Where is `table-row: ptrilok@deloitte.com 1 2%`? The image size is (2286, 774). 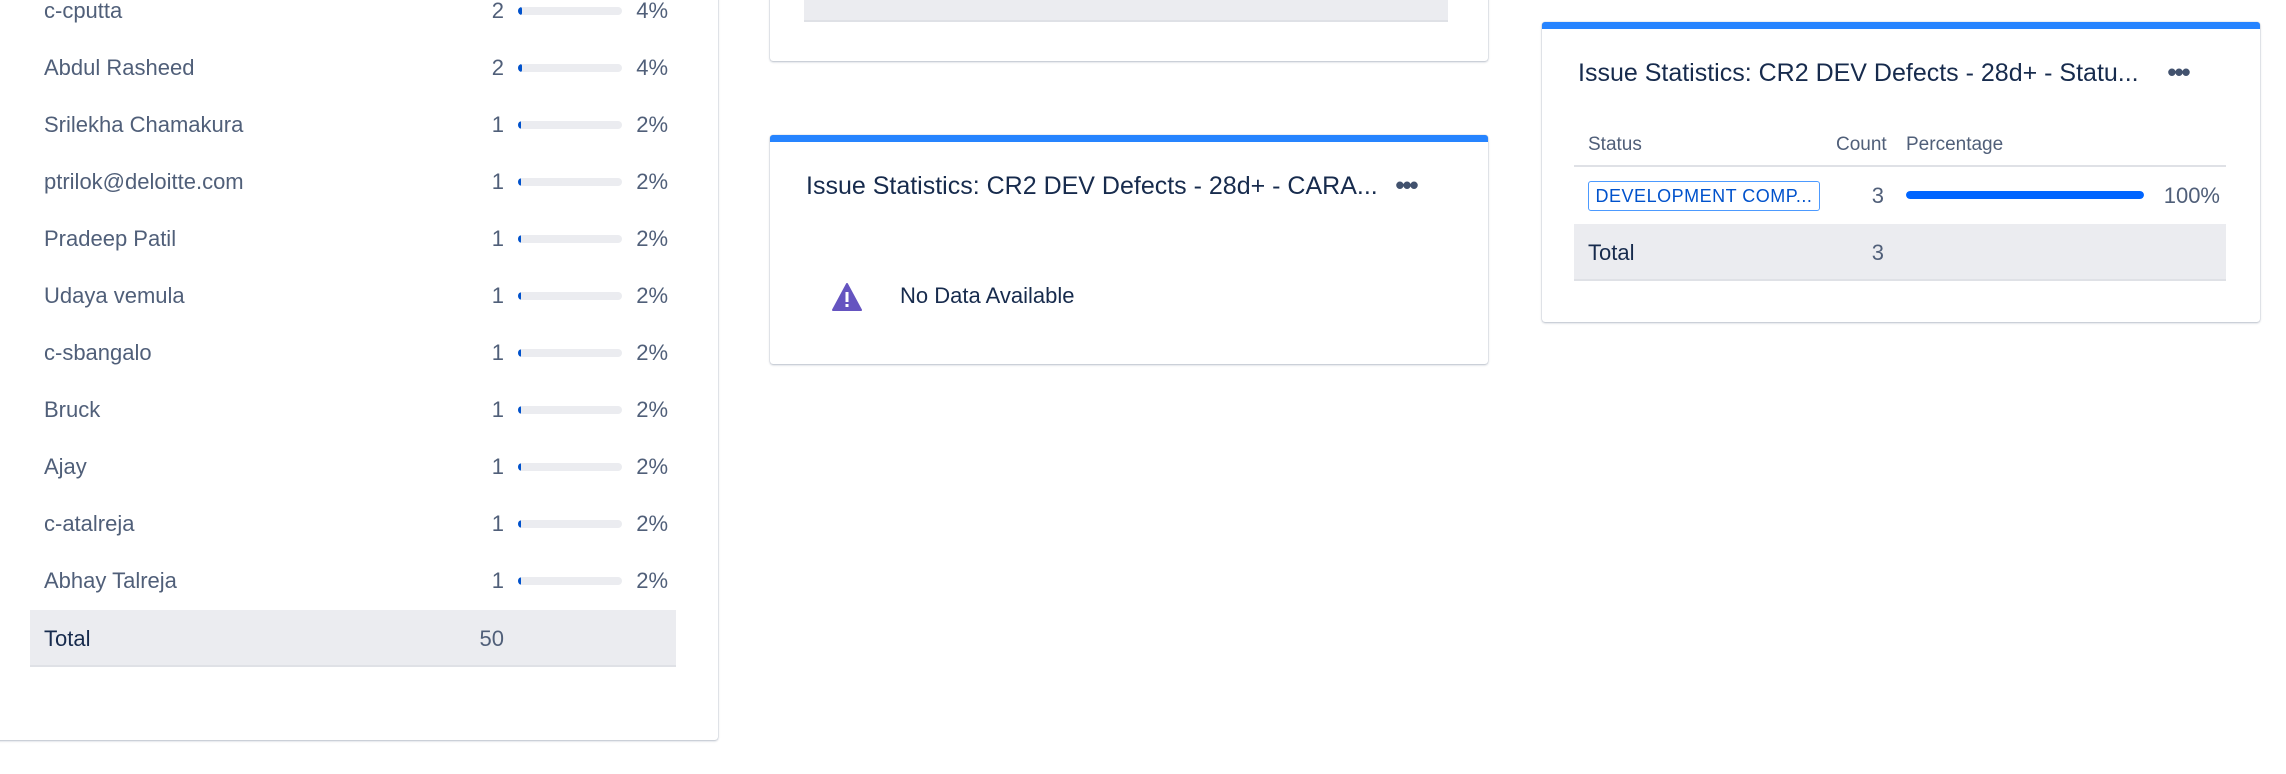
table-row: ptrilok@deloitte.com 1 2% is located at coordinates (359, 181).